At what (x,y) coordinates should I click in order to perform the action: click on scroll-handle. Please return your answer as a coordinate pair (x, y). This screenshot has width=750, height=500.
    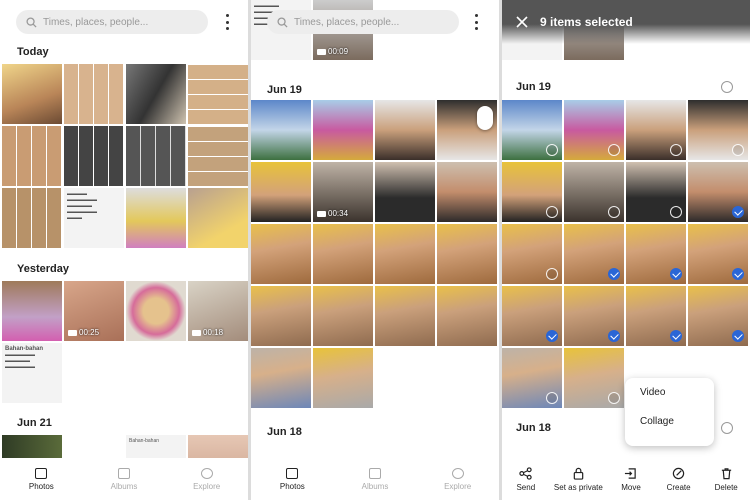
    Looking at the image, I should click on (485, 118).